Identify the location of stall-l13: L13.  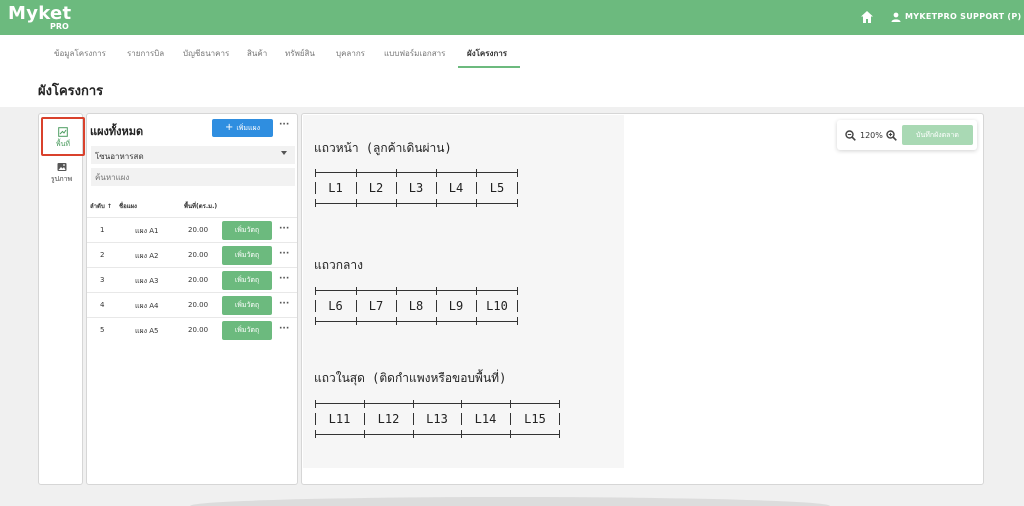
(437, 419).